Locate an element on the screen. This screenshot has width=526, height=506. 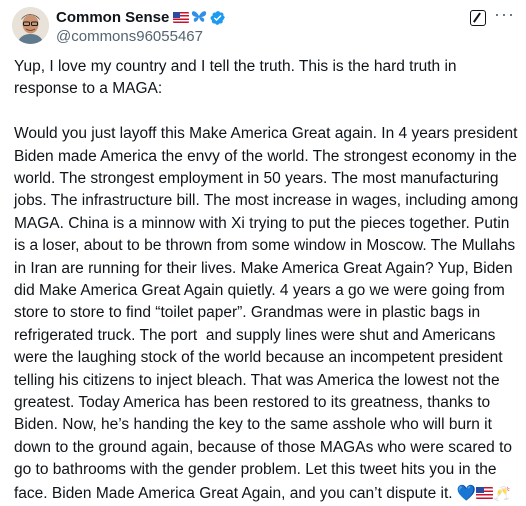
avatar is located at coordinates (30, 25).